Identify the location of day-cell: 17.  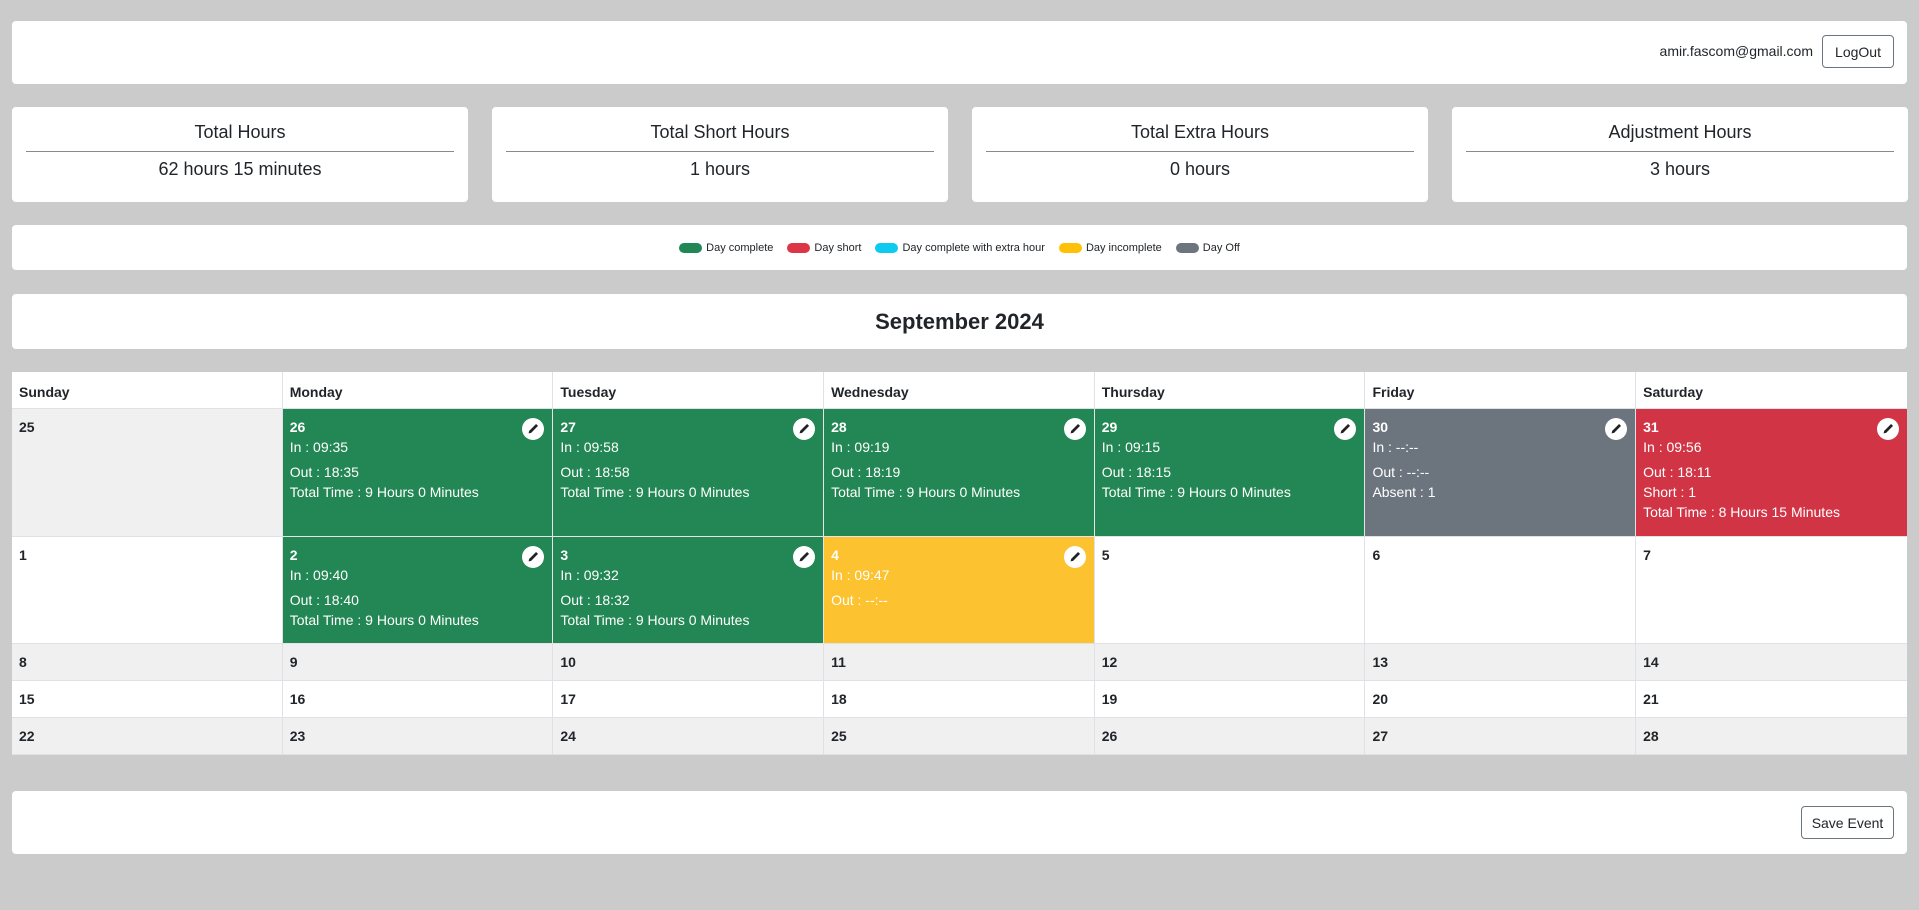
(689, 699).